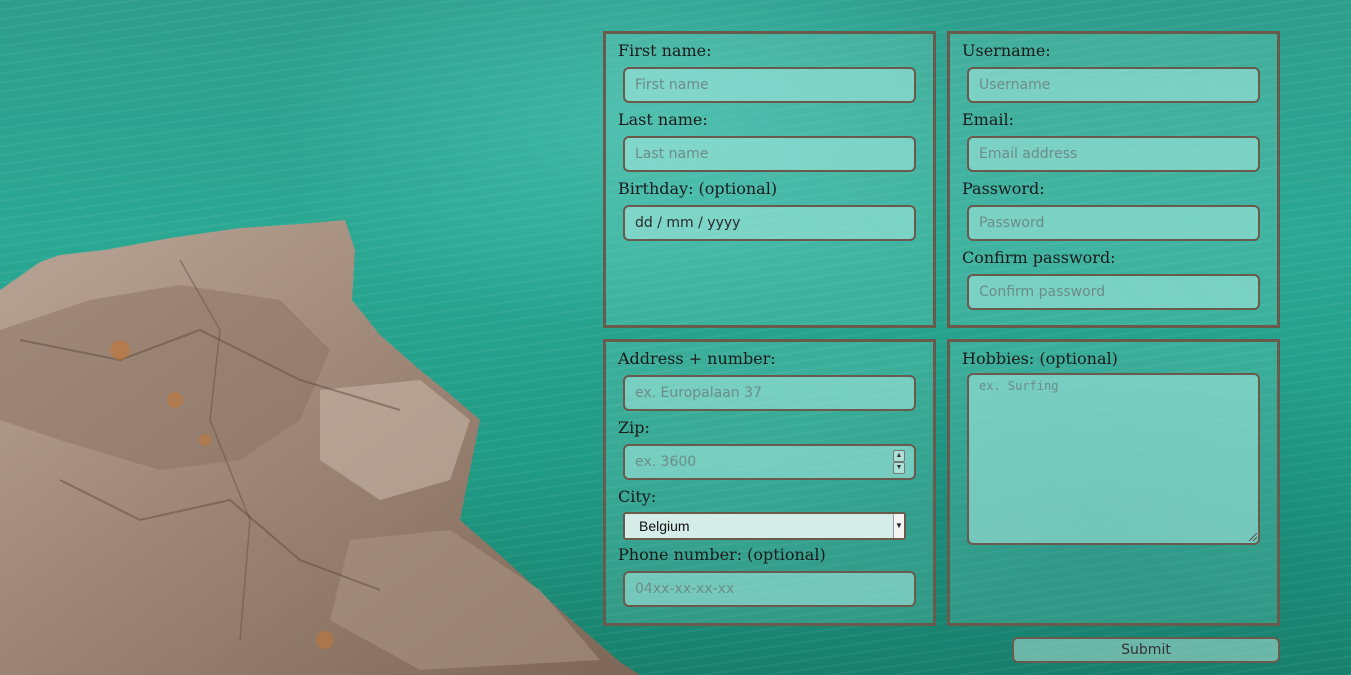 The image size is (1351, 675). Describe the element at coordinates (769, 589) in the screenshot. I see `phone-field` at that location.